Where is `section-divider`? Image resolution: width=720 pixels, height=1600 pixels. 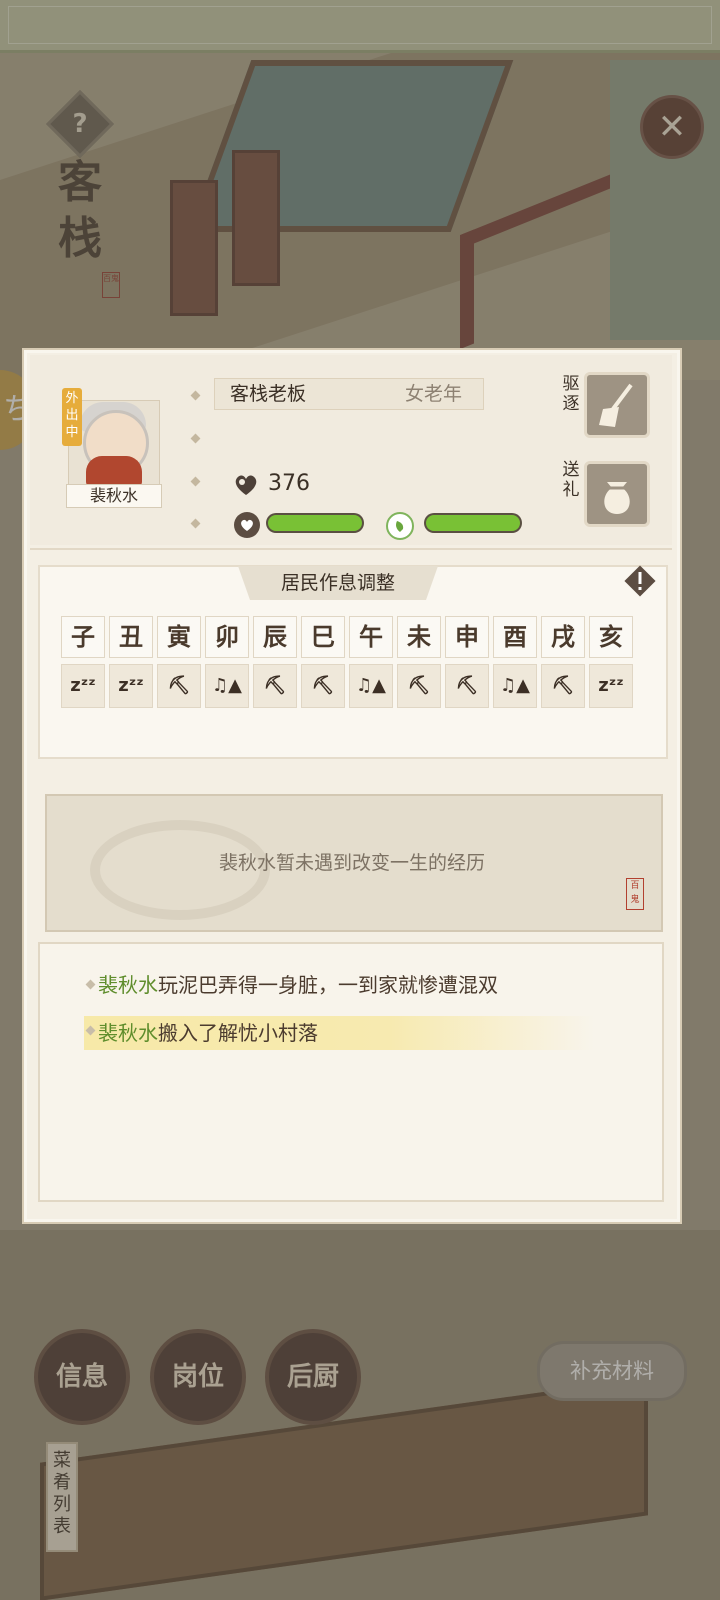
section-divider is located at coordinates (351, 549).